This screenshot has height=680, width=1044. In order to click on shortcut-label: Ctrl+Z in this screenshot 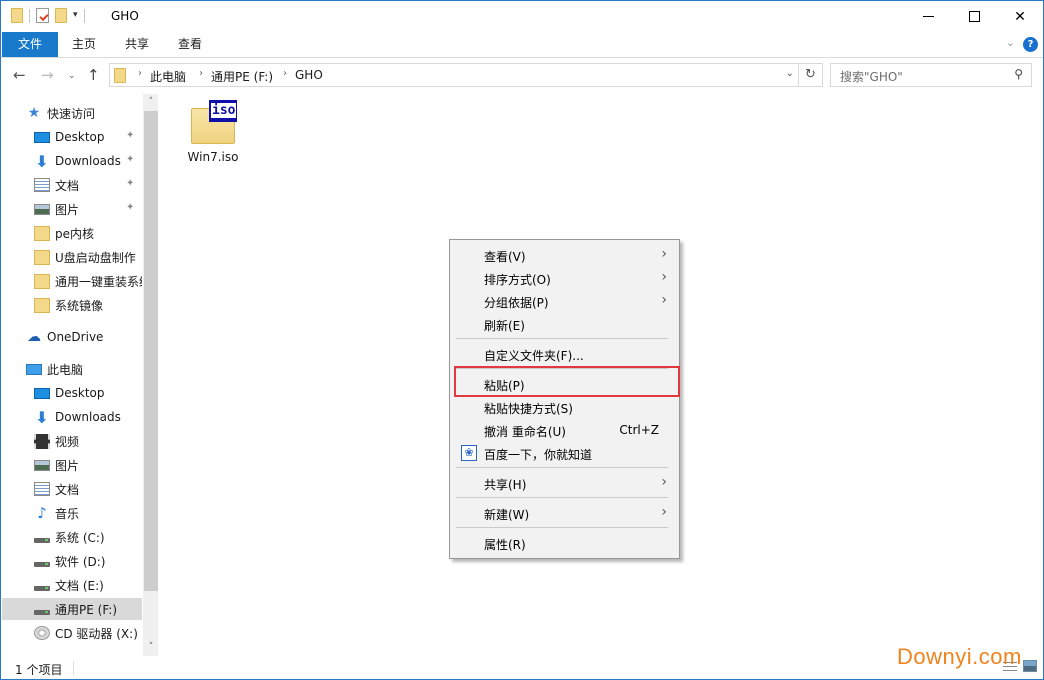, I will do `click(639, 430)`.